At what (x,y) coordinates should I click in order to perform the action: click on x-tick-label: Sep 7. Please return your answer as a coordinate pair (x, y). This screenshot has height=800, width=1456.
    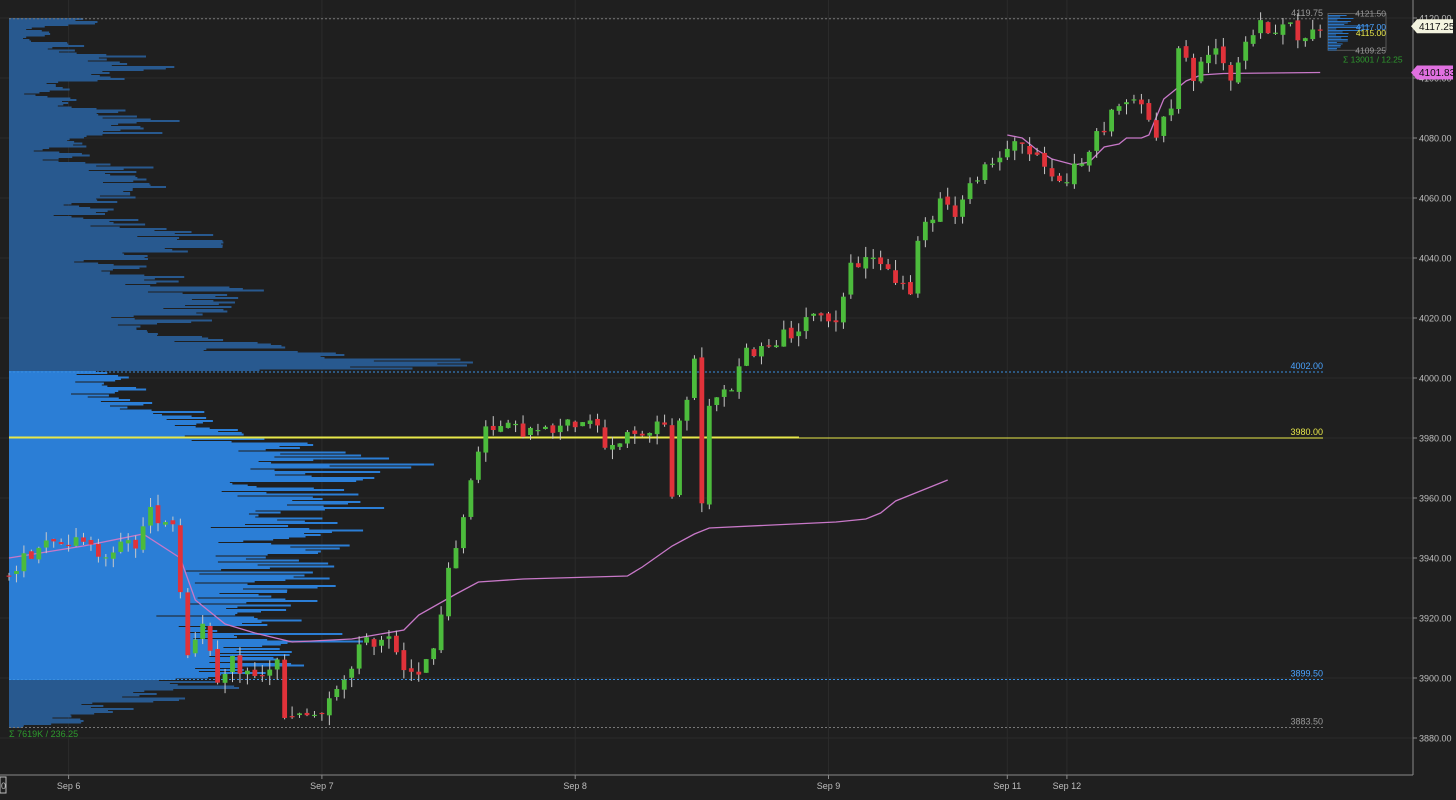
    Looking at the image, I should click on (322, 786).